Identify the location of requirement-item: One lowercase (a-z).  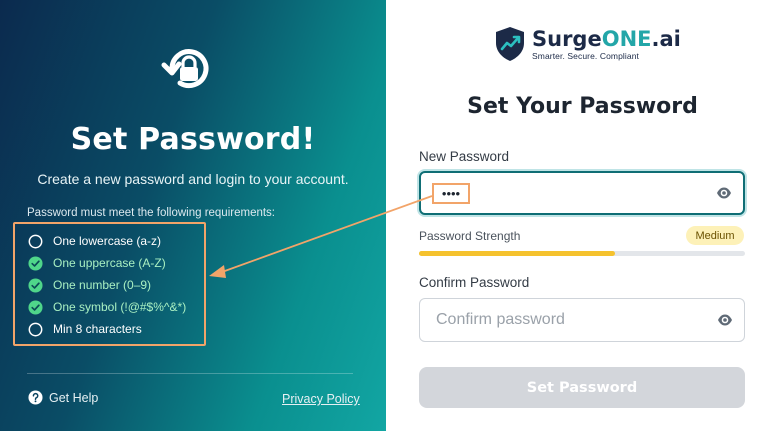
(107, 241).